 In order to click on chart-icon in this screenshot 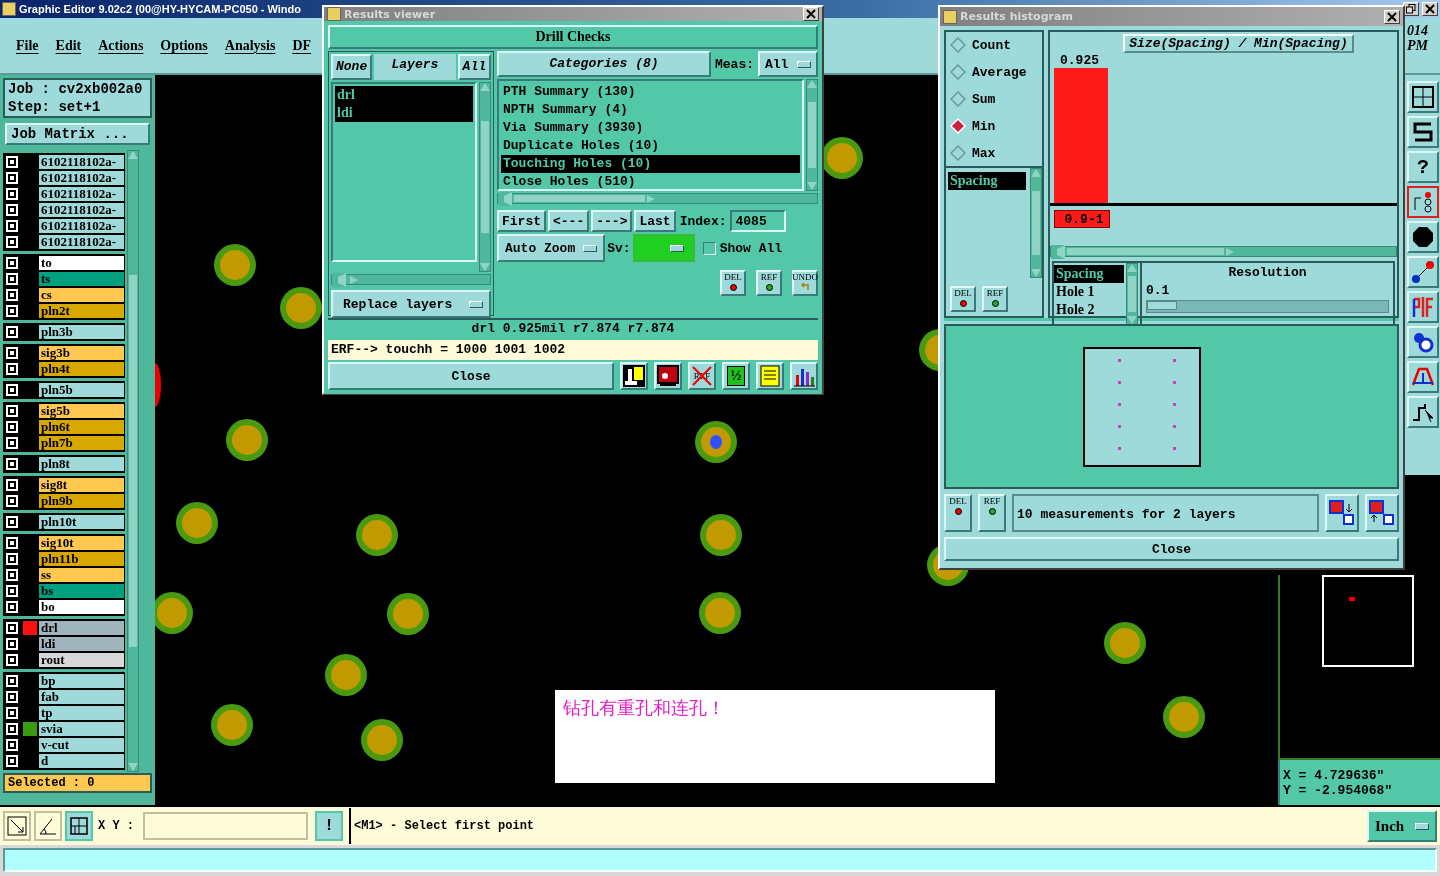, I will do `click(804, 376)`.